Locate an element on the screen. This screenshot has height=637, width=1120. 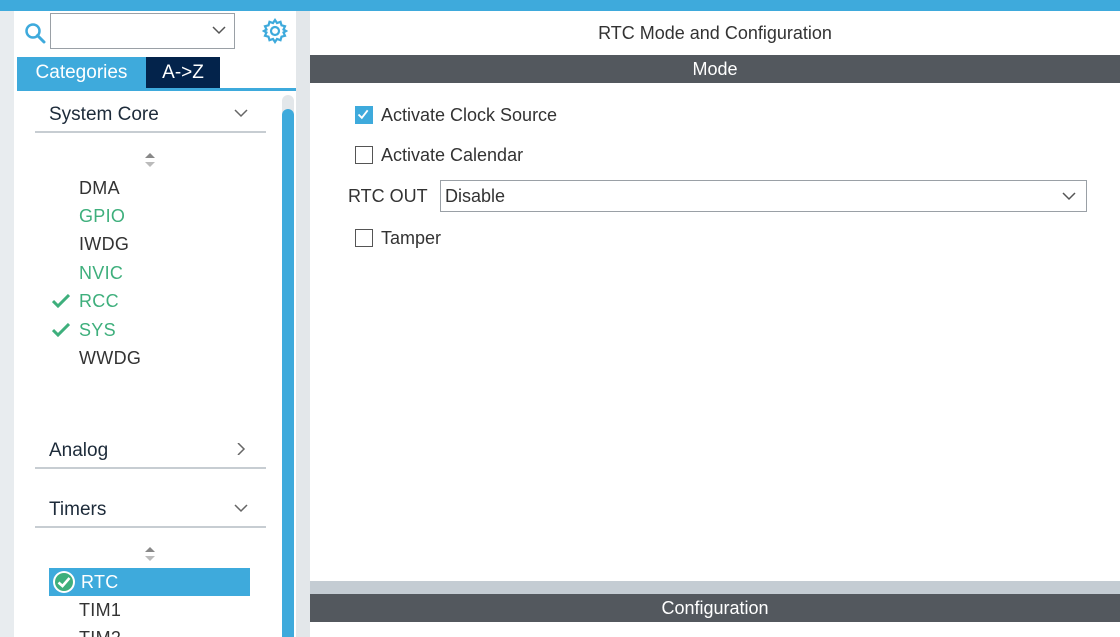
gear-icon is located at coordinates (275, 31).